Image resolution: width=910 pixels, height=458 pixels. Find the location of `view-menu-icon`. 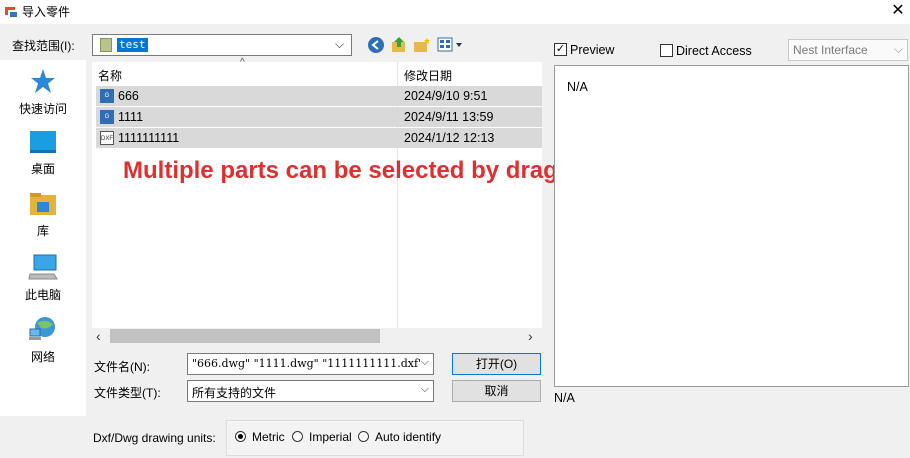

view-menu-icon is located at coordinates (451, 45).